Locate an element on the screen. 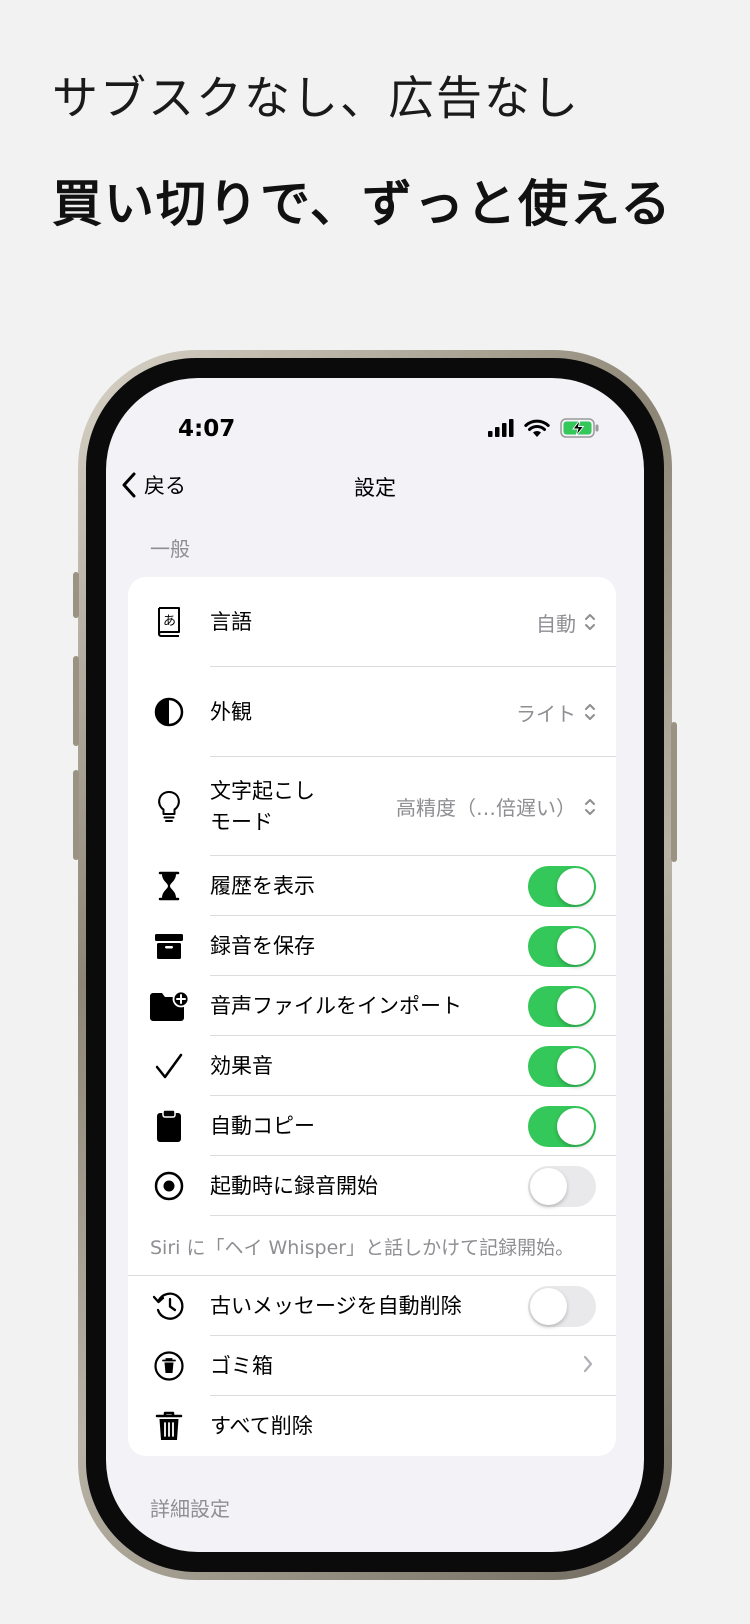 This screenshot has height=1624, width=750. import-audio-toggle is located at coordinates (562, 1006).